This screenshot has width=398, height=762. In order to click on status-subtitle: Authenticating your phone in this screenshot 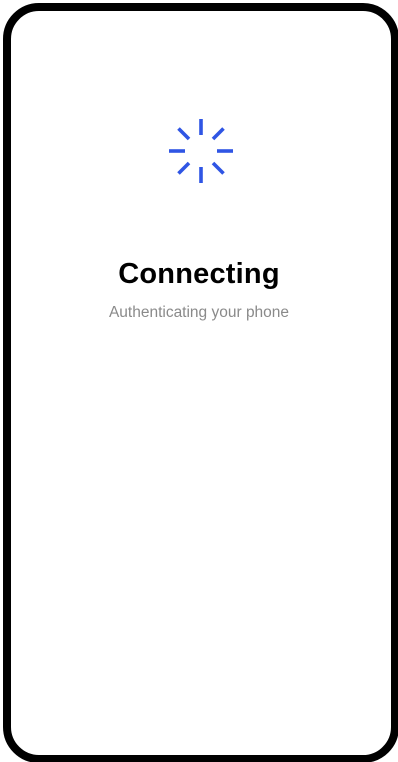, I will do `click(199, 312)`.